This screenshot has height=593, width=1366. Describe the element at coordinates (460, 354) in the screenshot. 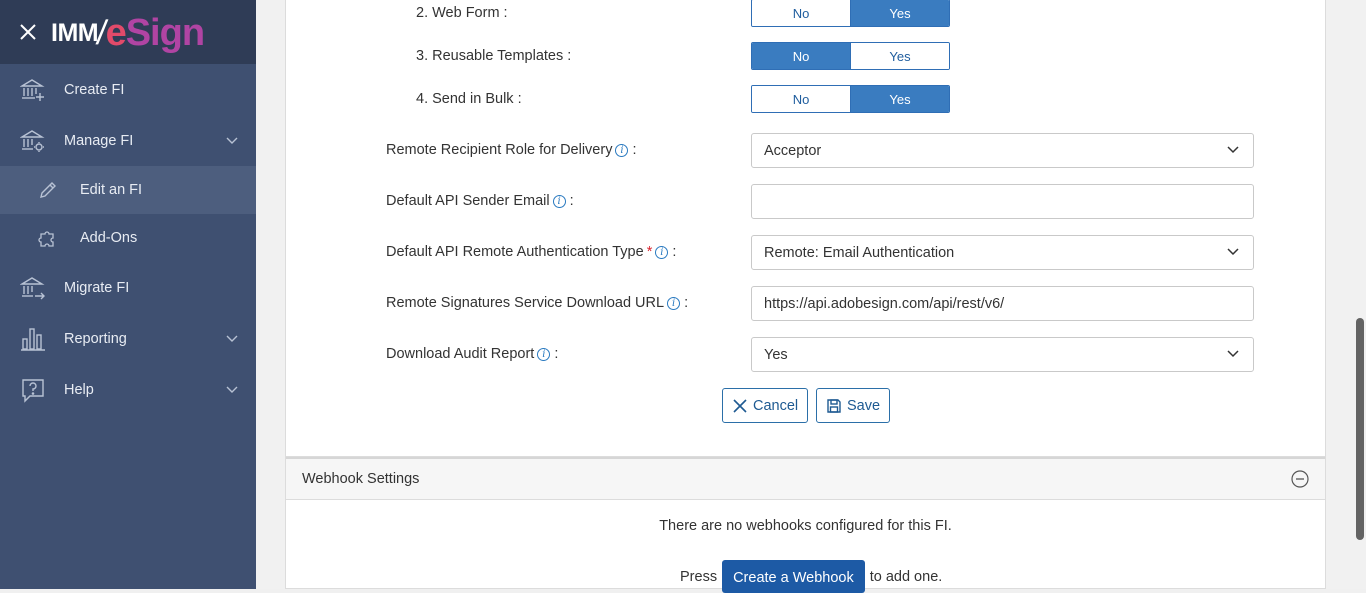

I see `audit-report-label-text: Download Audit Report` at that location.